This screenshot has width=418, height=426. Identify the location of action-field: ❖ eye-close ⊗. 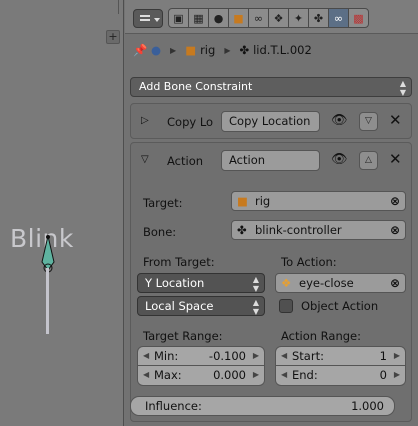
(340, 283).